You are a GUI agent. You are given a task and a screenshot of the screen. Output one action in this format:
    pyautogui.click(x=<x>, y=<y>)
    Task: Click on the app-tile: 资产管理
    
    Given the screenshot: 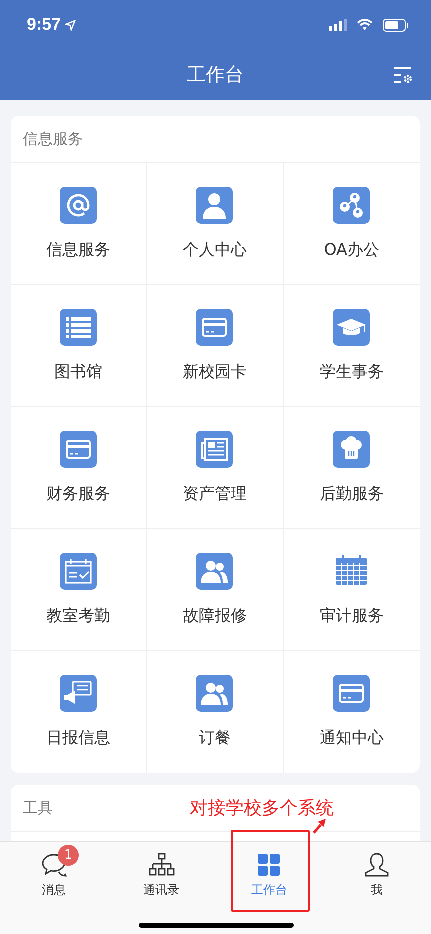 What is the action you would take?
    pyautogui.click(x=215, y=468)
    